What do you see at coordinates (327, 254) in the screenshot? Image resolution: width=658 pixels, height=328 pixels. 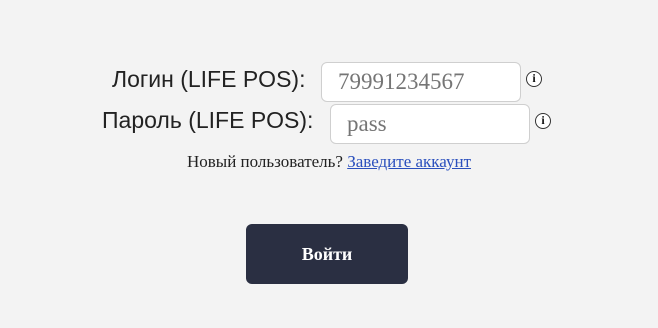 I see `login-button: Войти` at bounding box center [327, 254].